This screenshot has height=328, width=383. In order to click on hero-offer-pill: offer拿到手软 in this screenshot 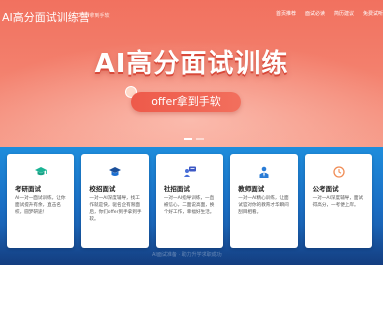, I will do `click(186, 102)`.